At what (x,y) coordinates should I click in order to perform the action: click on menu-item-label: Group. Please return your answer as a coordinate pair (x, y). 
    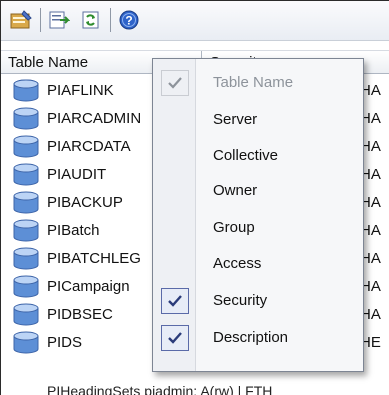
    Looking at the image, I should click on (234, 227).